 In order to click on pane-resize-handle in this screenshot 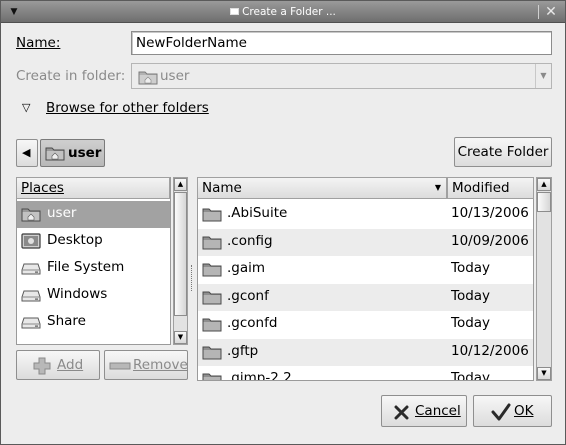, I will do `click(192, 278)`.